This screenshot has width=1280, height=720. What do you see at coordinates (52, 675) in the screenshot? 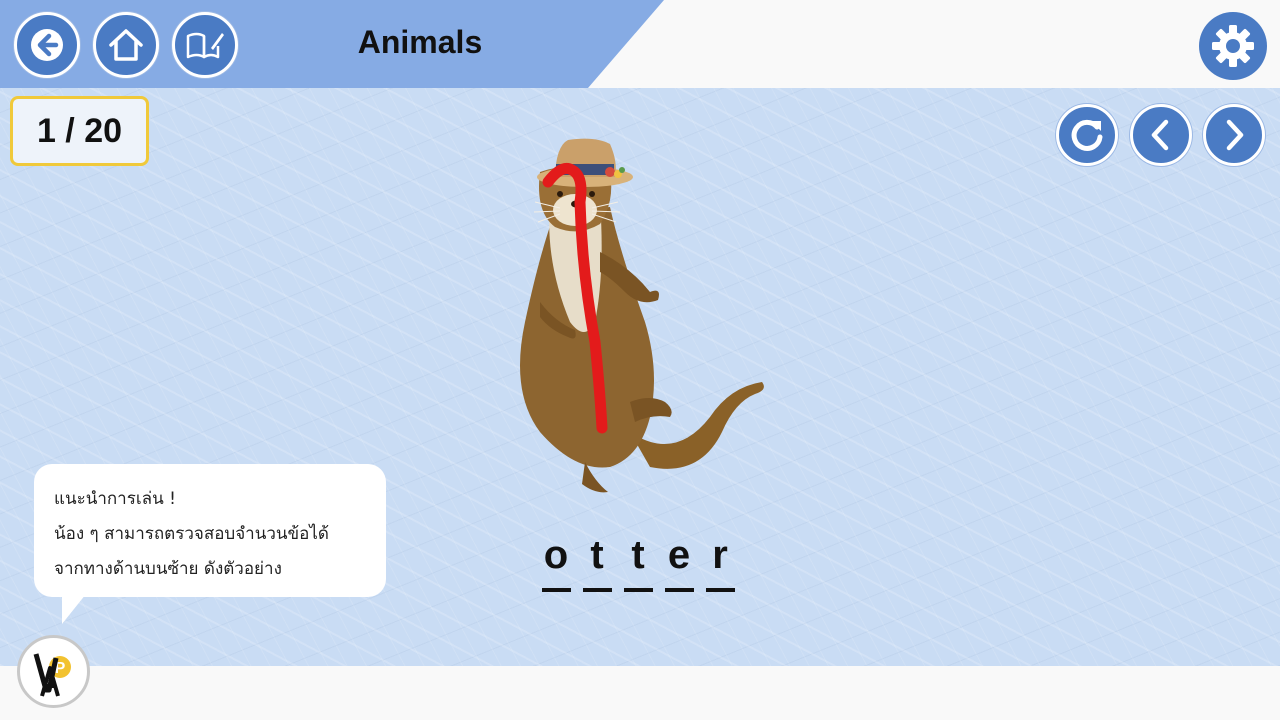
I see `vpa-logo-icon: P` at bounding box center [52, 675].